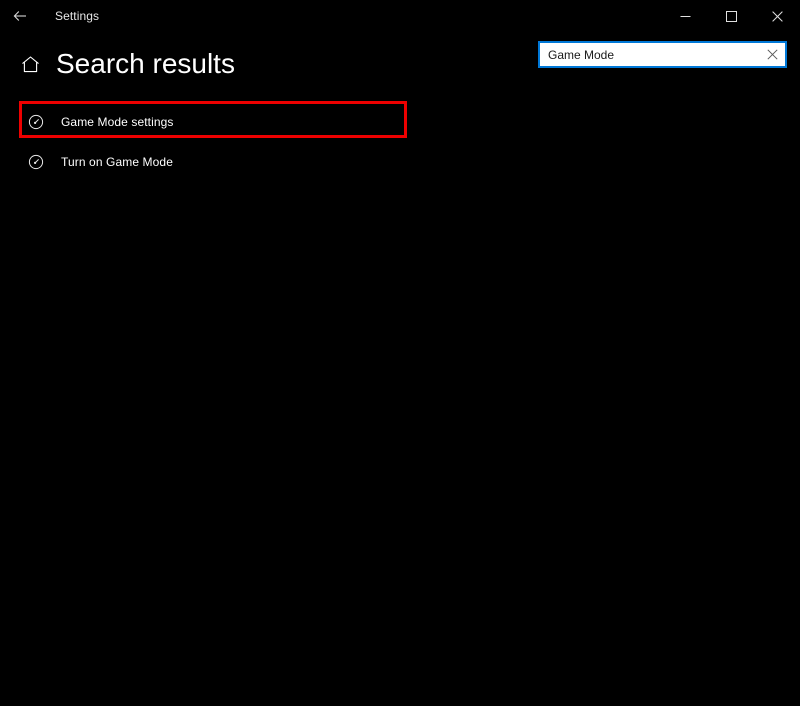  I want to click on home-button, so click(30, 64).